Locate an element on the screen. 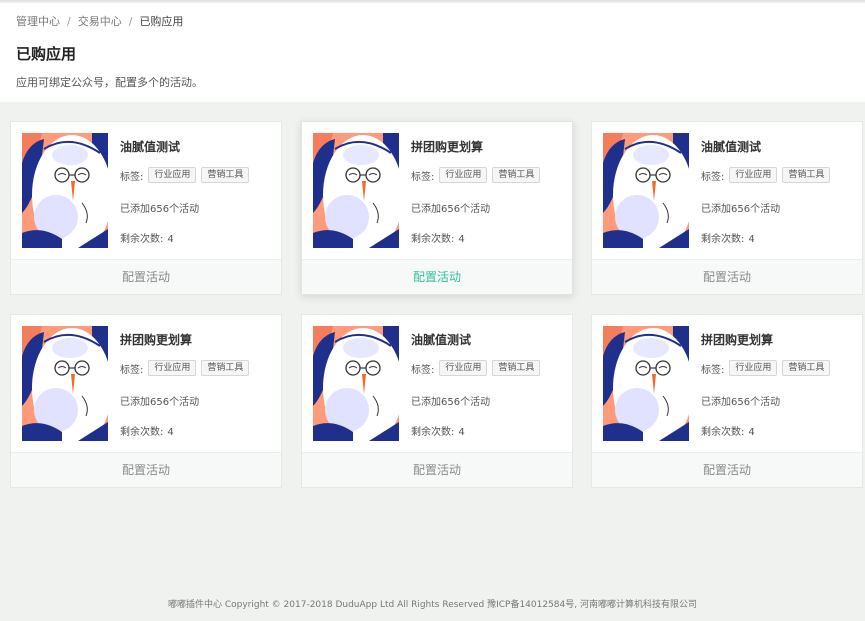  breadcrumb: 管理中心 / 交易中心 / 已购应用 is located at coordinates (432, 16).